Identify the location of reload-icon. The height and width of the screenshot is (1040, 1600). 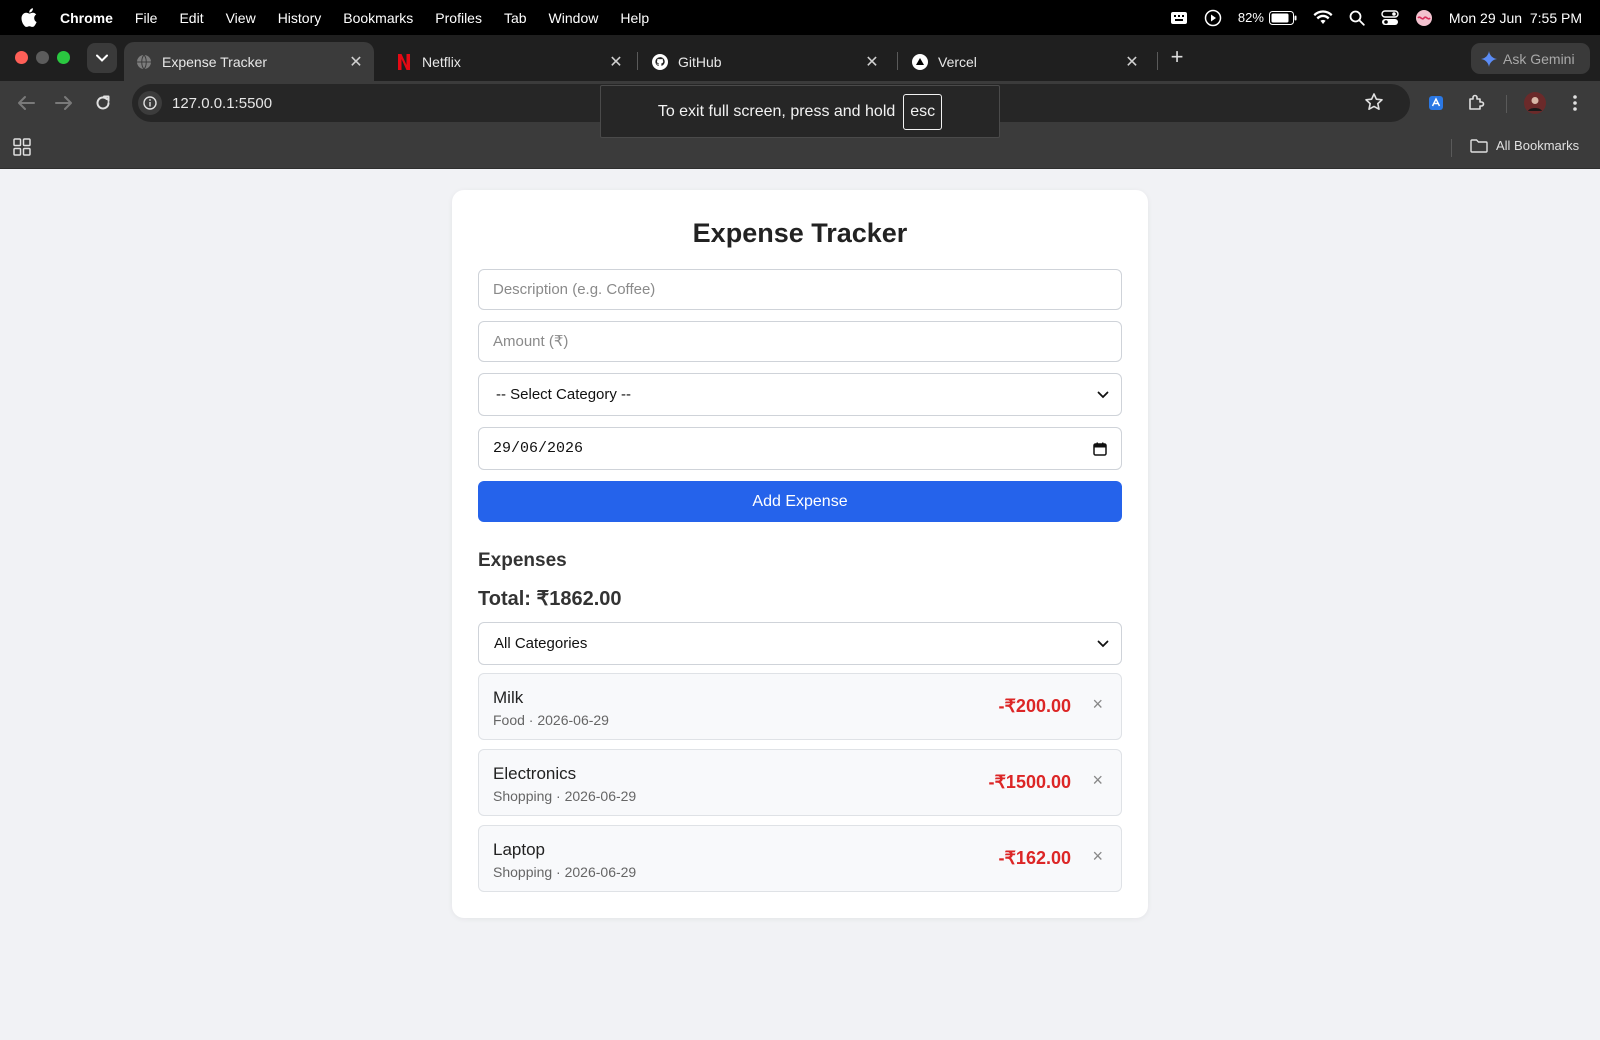
(103, 102).